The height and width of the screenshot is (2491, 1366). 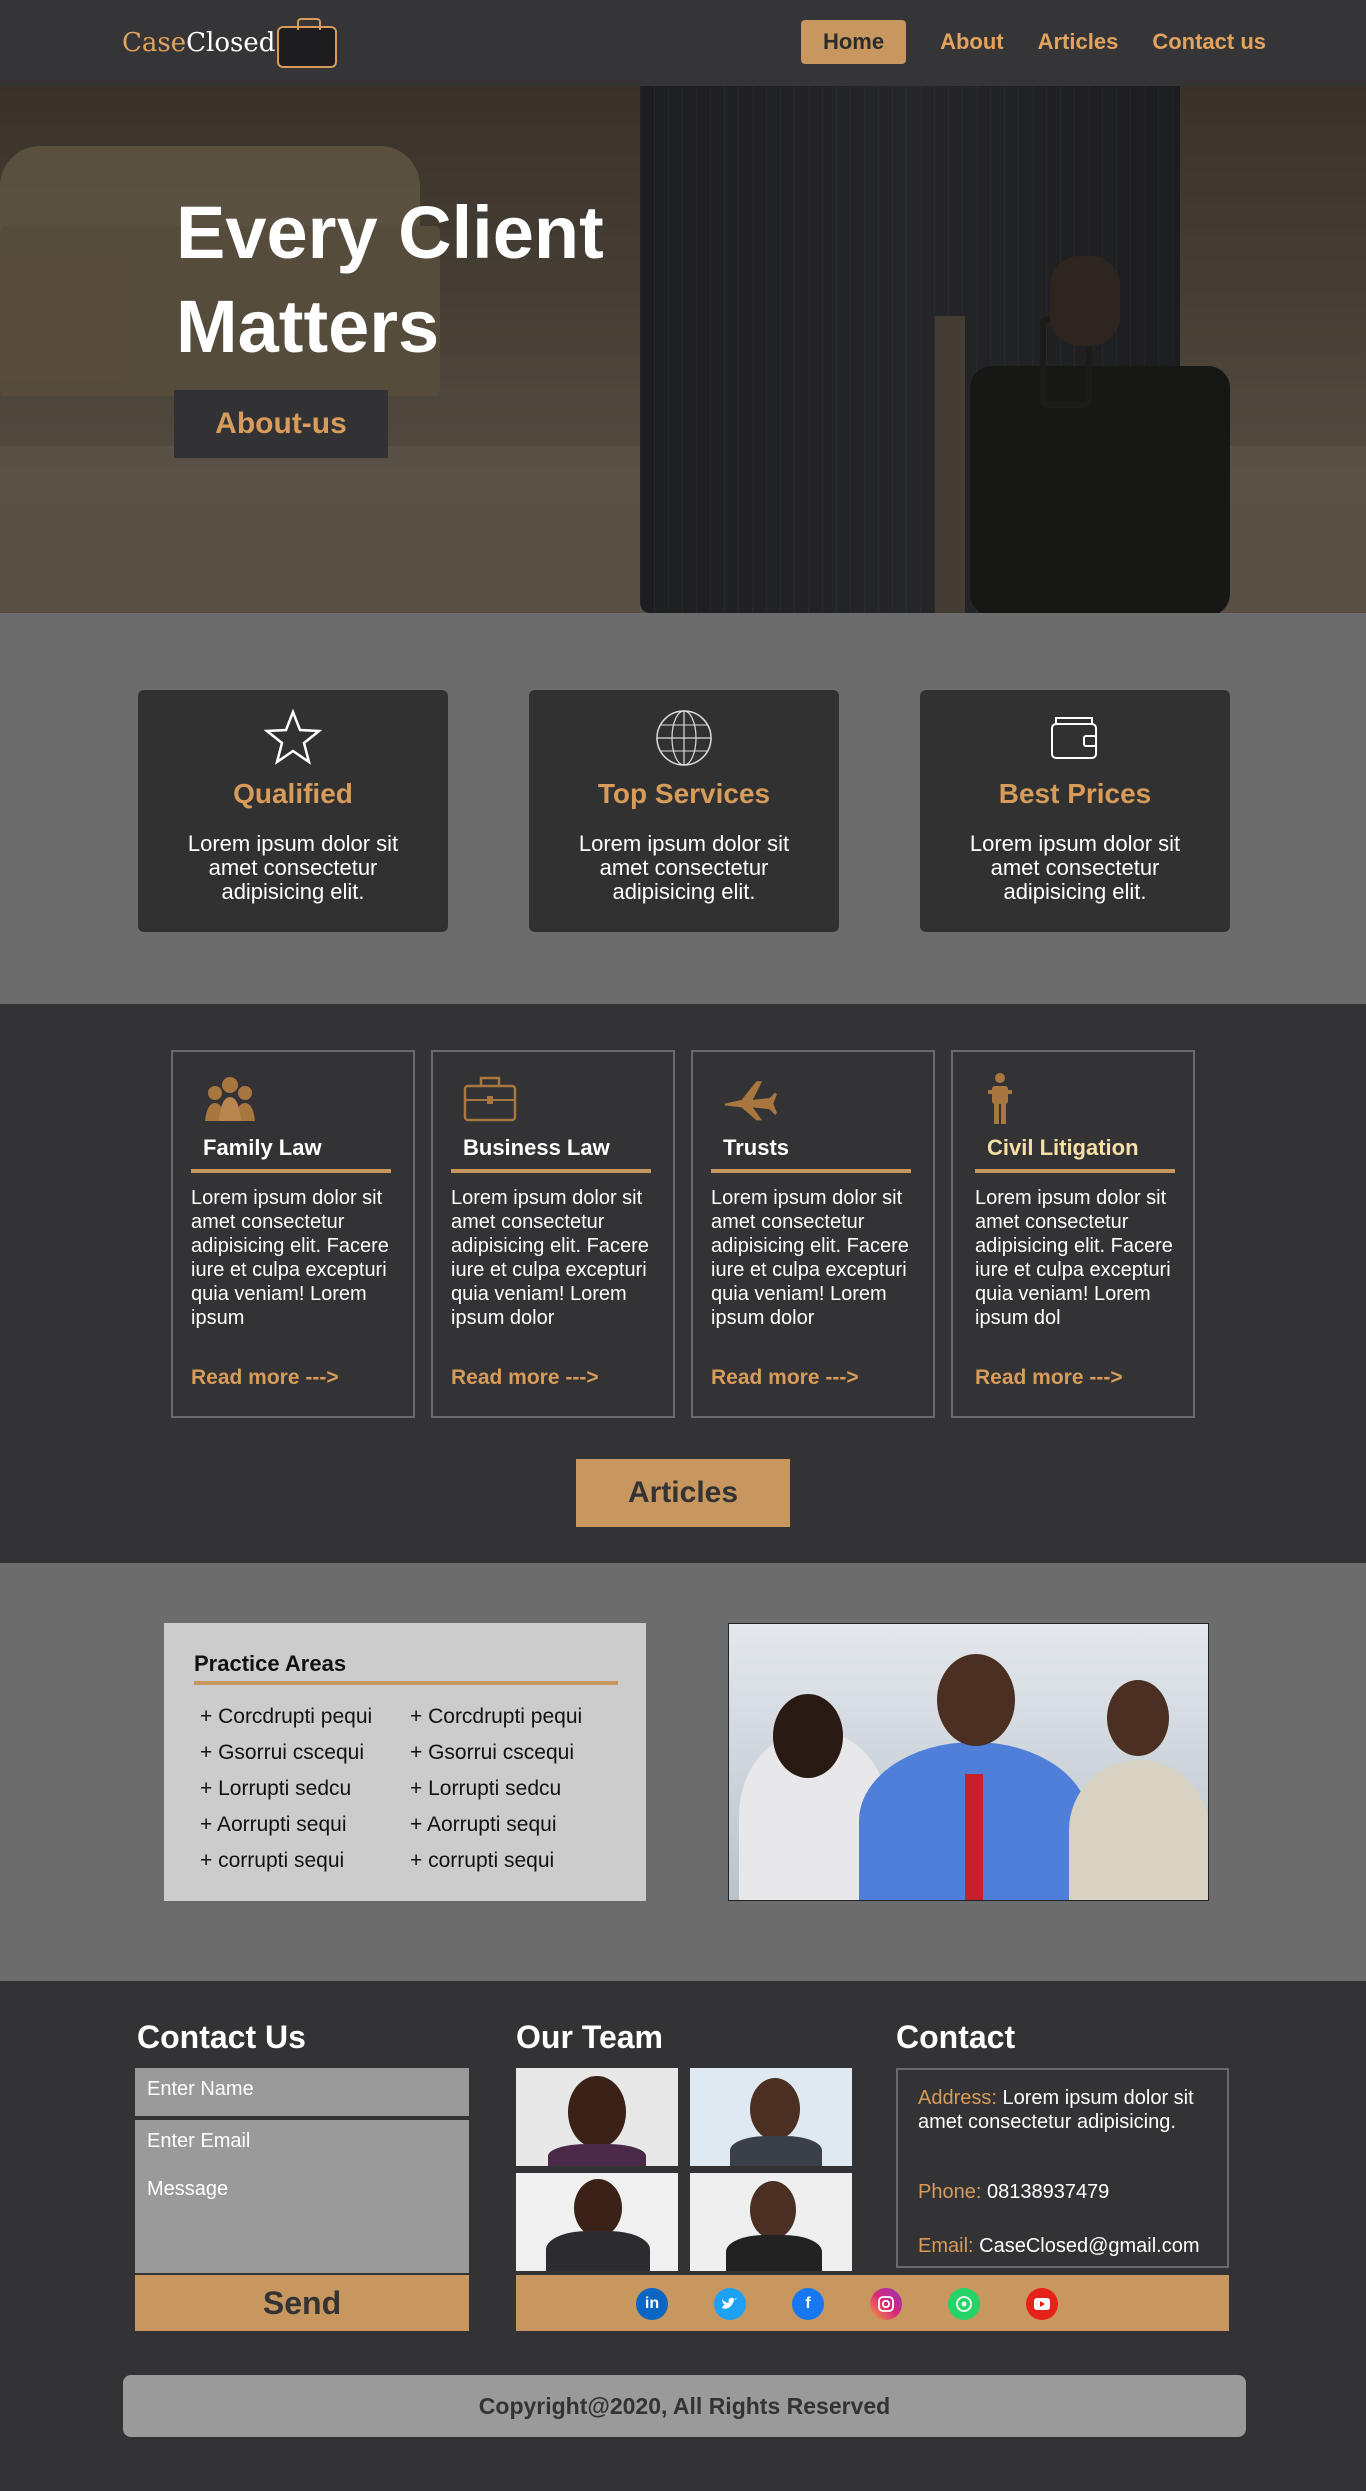 What do you see at coordinates (154, 43) in the screenshot?
I see `logo-text-case: Case` at bounding box center [154, 43].